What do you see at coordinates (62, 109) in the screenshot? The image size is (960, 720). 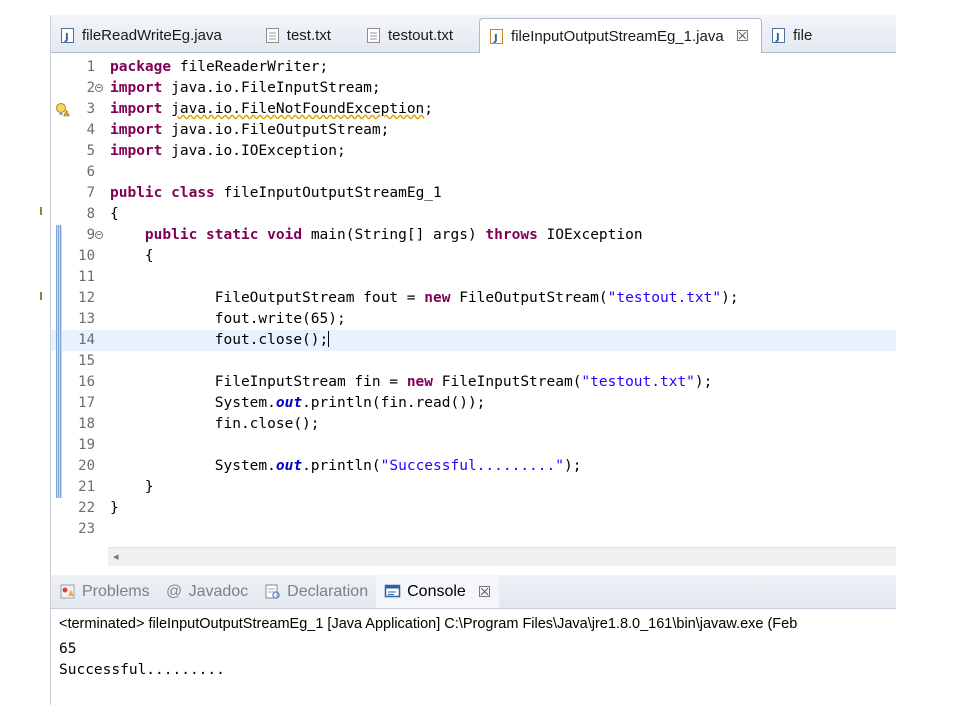 I see `warning-lightbulb-icon` at bounding box center [62, 109].